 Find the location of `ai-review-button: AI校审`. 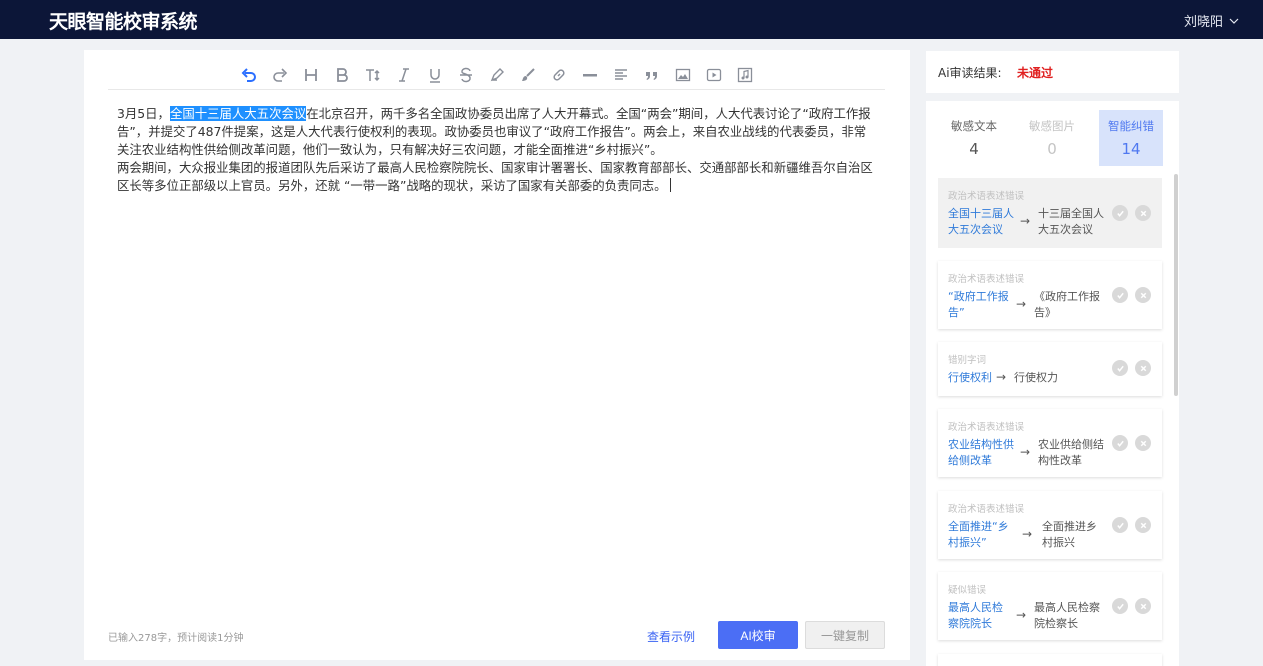

ai-review-button: AI校审 is located at coordinates (758, 635).